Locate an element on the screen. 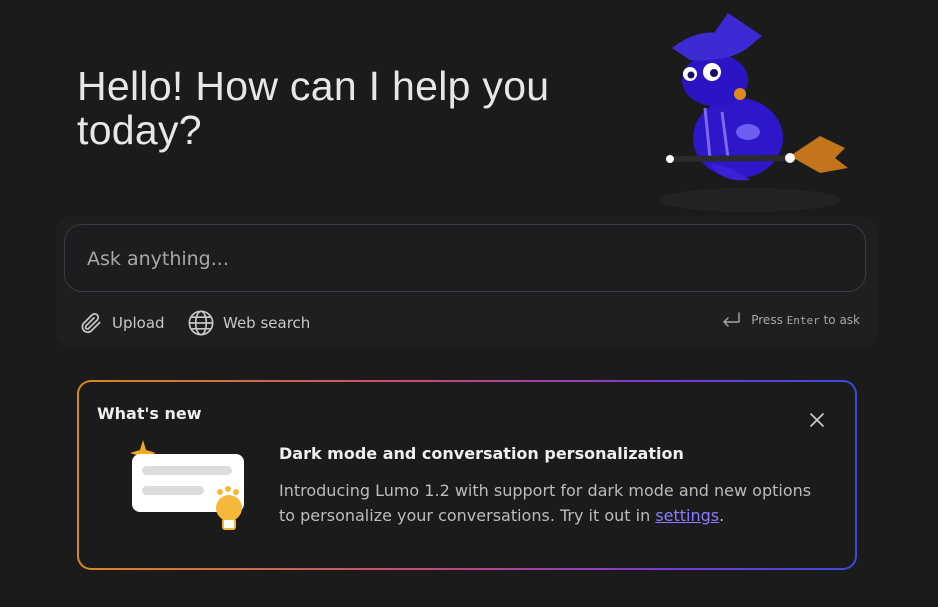 This screenshot has width=938, height=607. web-search-button: Web search is located at coordinates (248, 323).